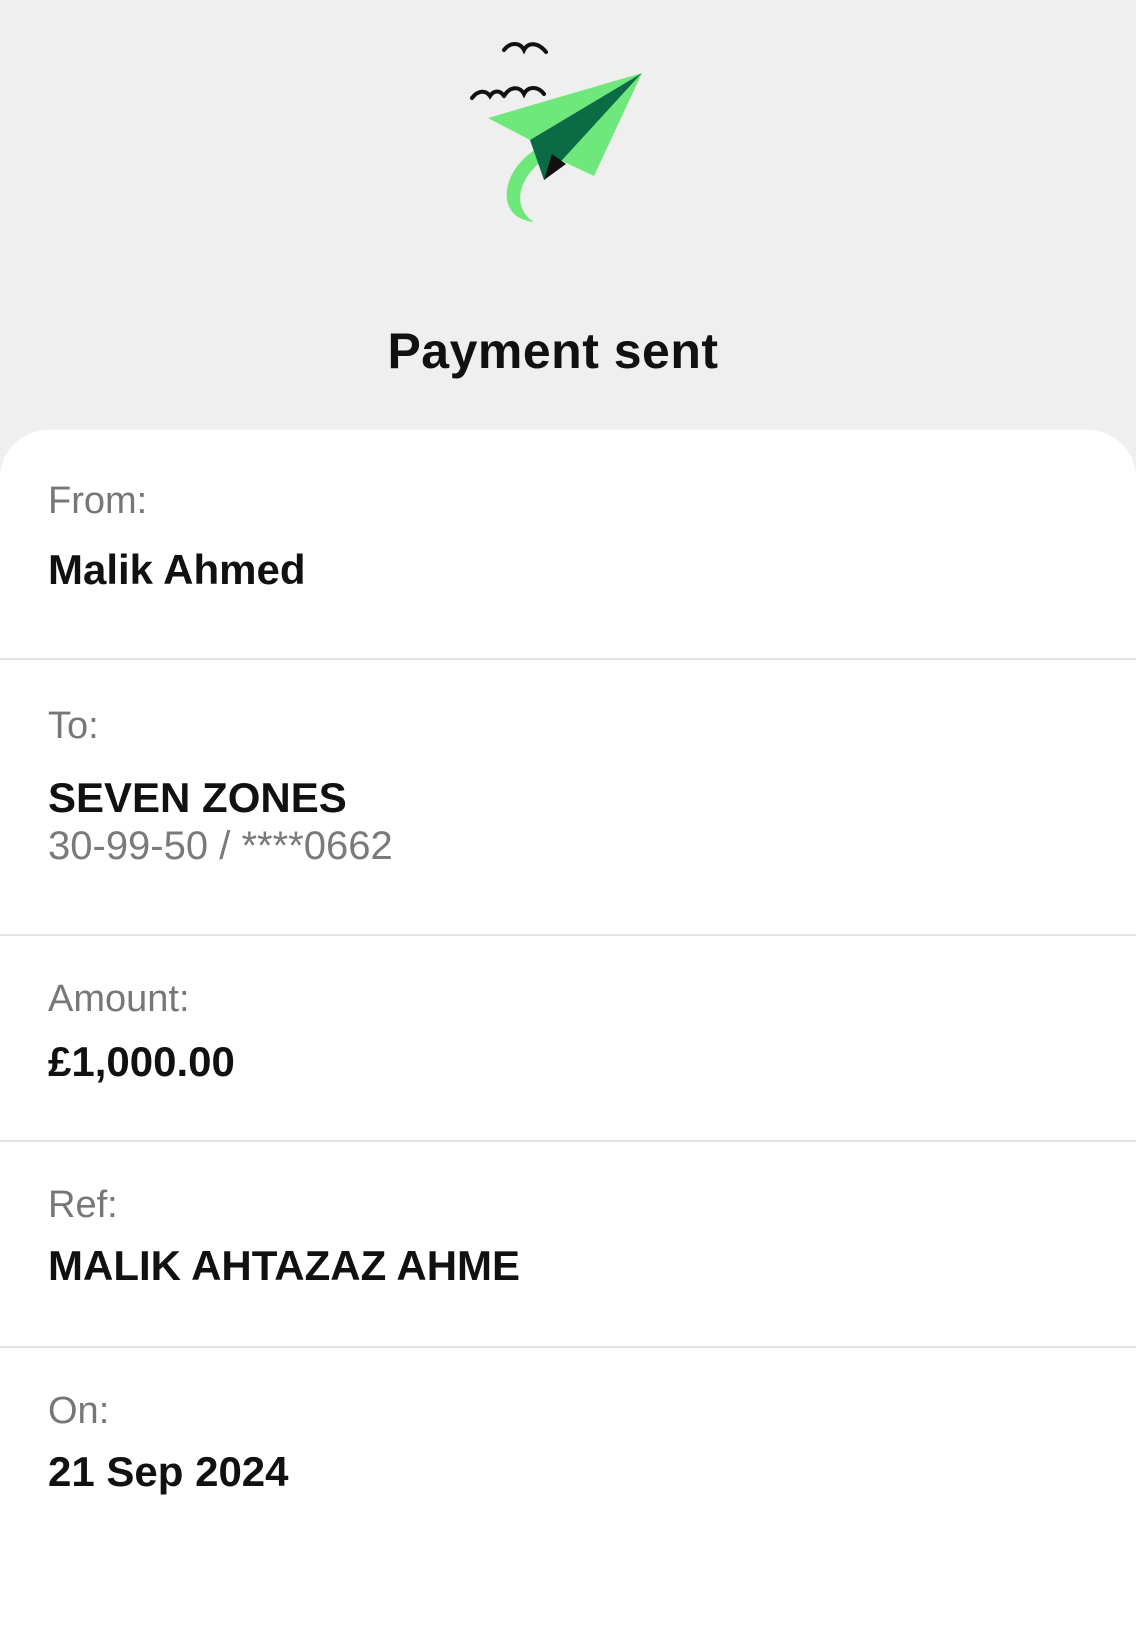  Describe the element at coordinates (568, 1245) in the screenshot. I see `ref-section: Ref: MALIK AHTAZAZ AHME` at that location.